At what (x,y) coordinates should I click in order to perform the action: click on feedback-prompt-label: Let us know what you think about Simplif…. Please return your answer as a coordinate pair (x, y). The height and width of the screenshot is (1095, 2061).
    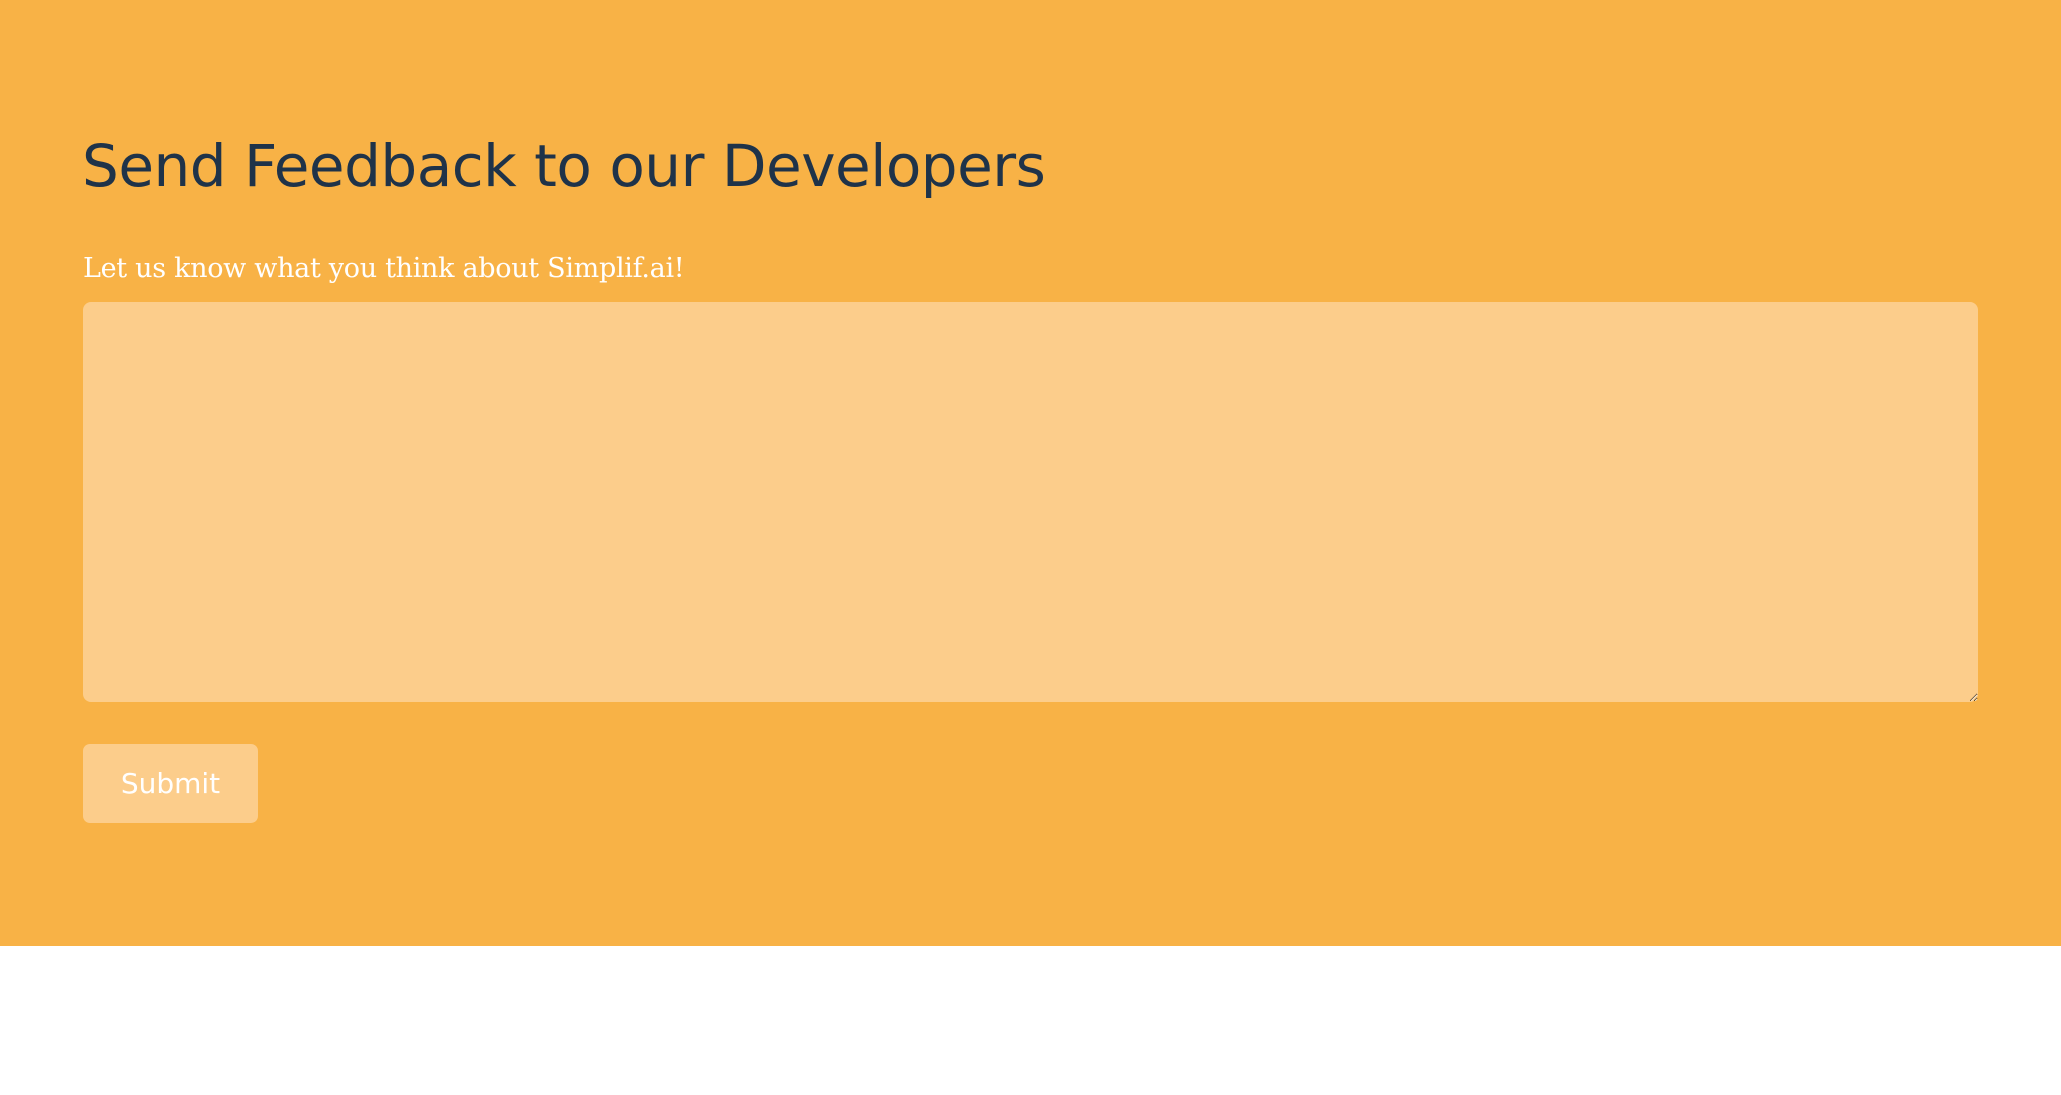
    Looking at the image, I should click on (384, 268).